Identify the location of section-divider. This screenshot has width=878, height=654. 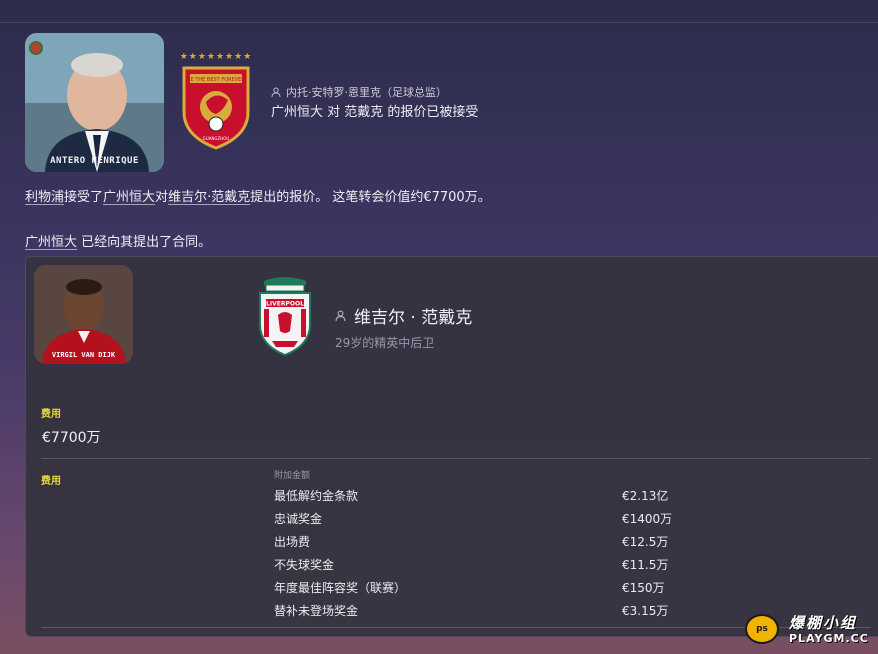
(456, 458).